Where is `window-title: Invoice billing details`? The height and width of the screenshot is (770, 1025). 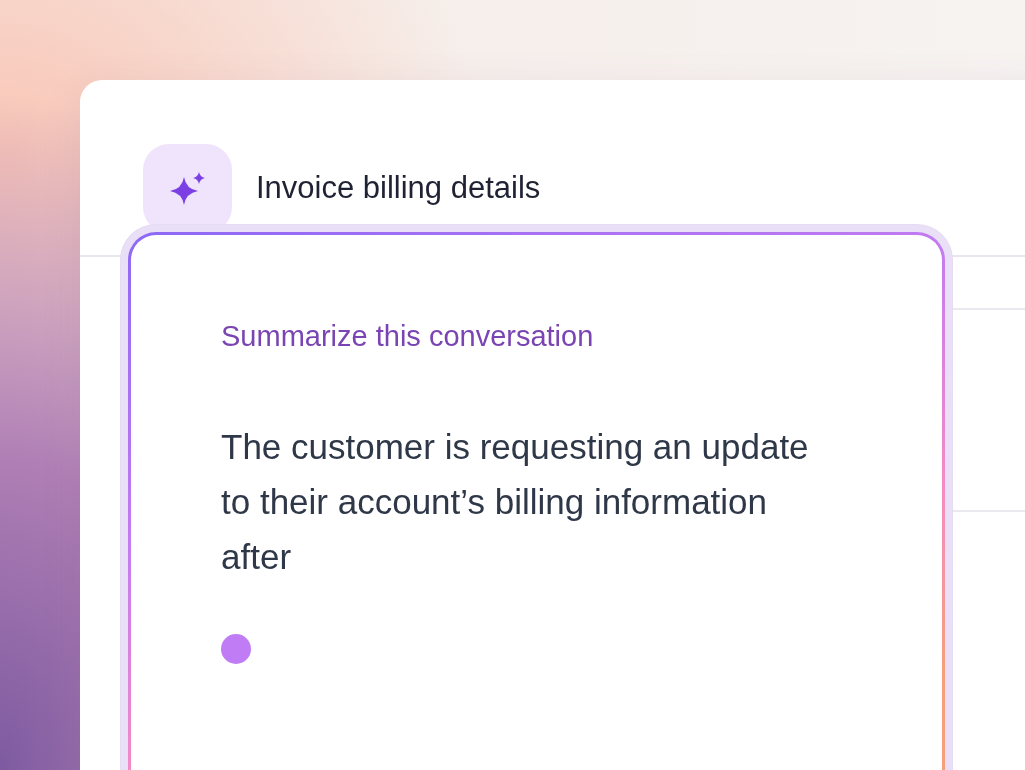 window-title: Invoice billing details is located at coordinates (398, 188).